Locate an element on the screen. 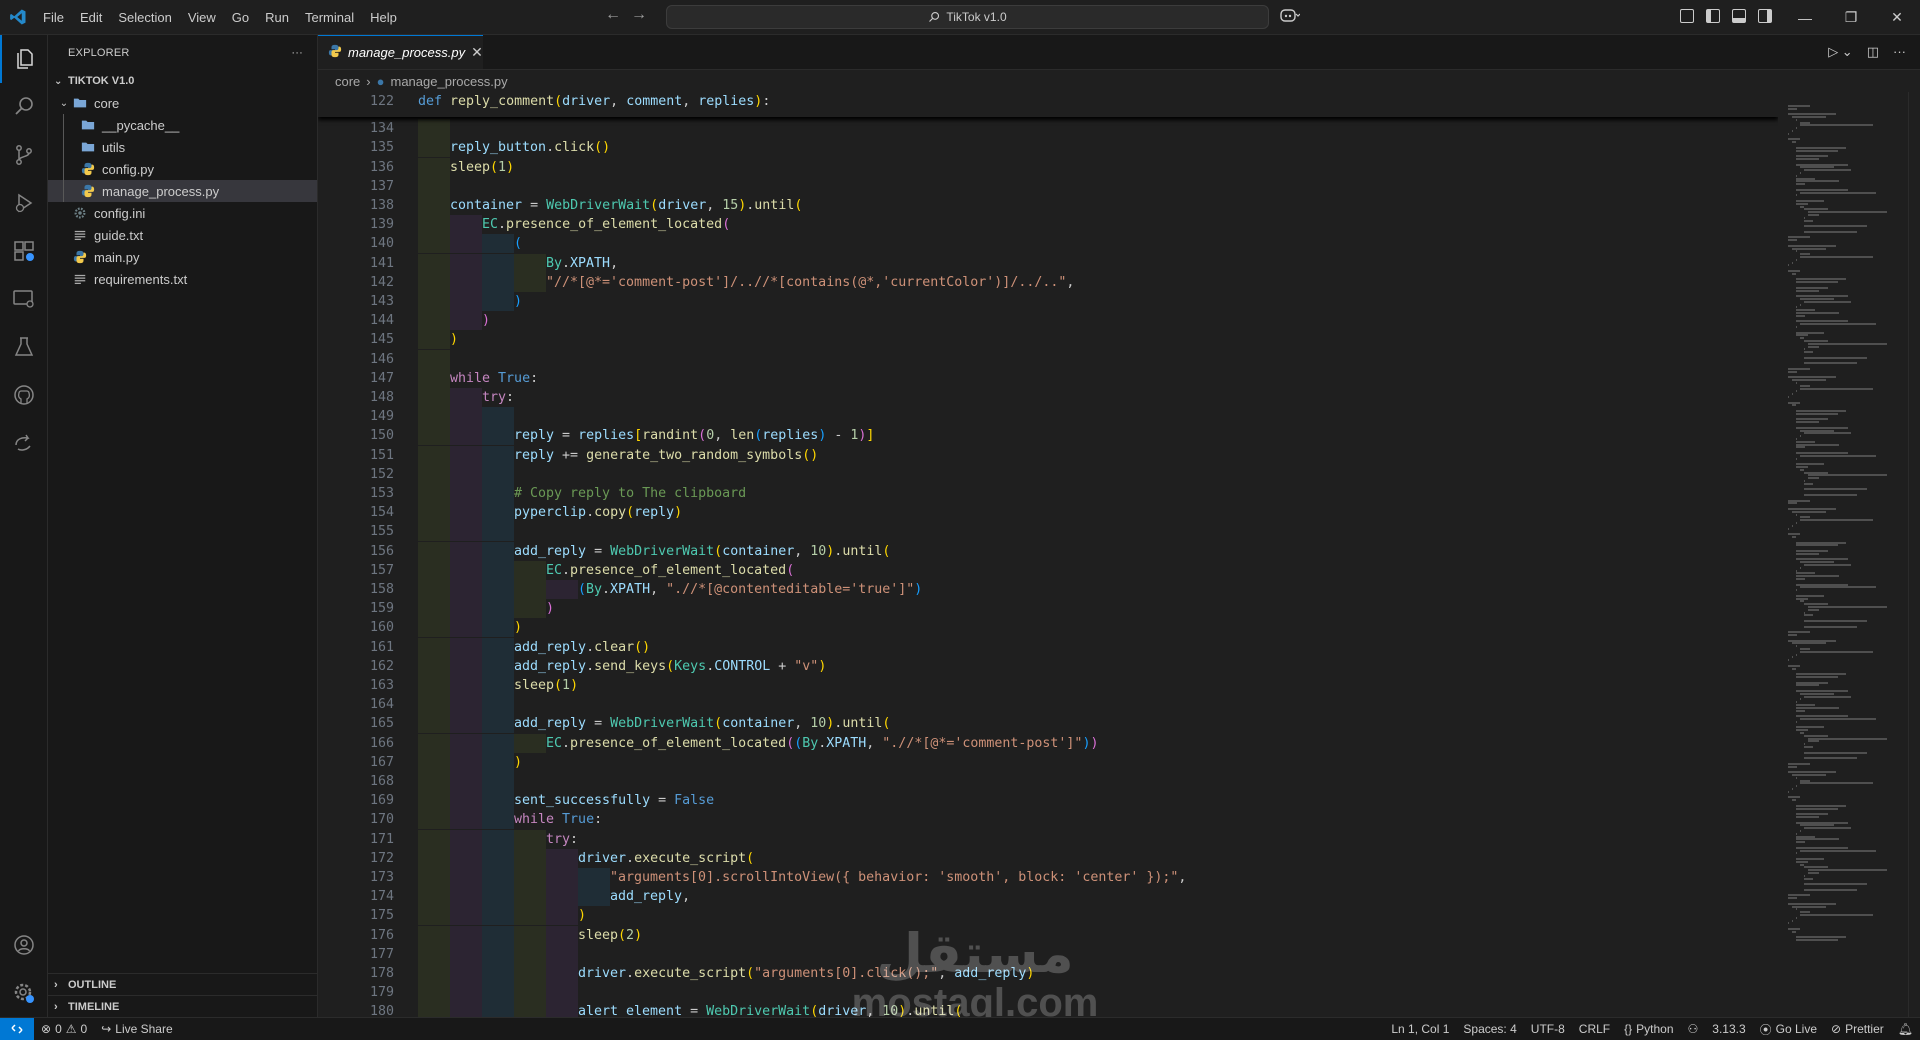 This screenshot has height=1040, width=1920. editor-actions: ▷ ⌄ ◫ ··· is located at coordinates (1867, 52).